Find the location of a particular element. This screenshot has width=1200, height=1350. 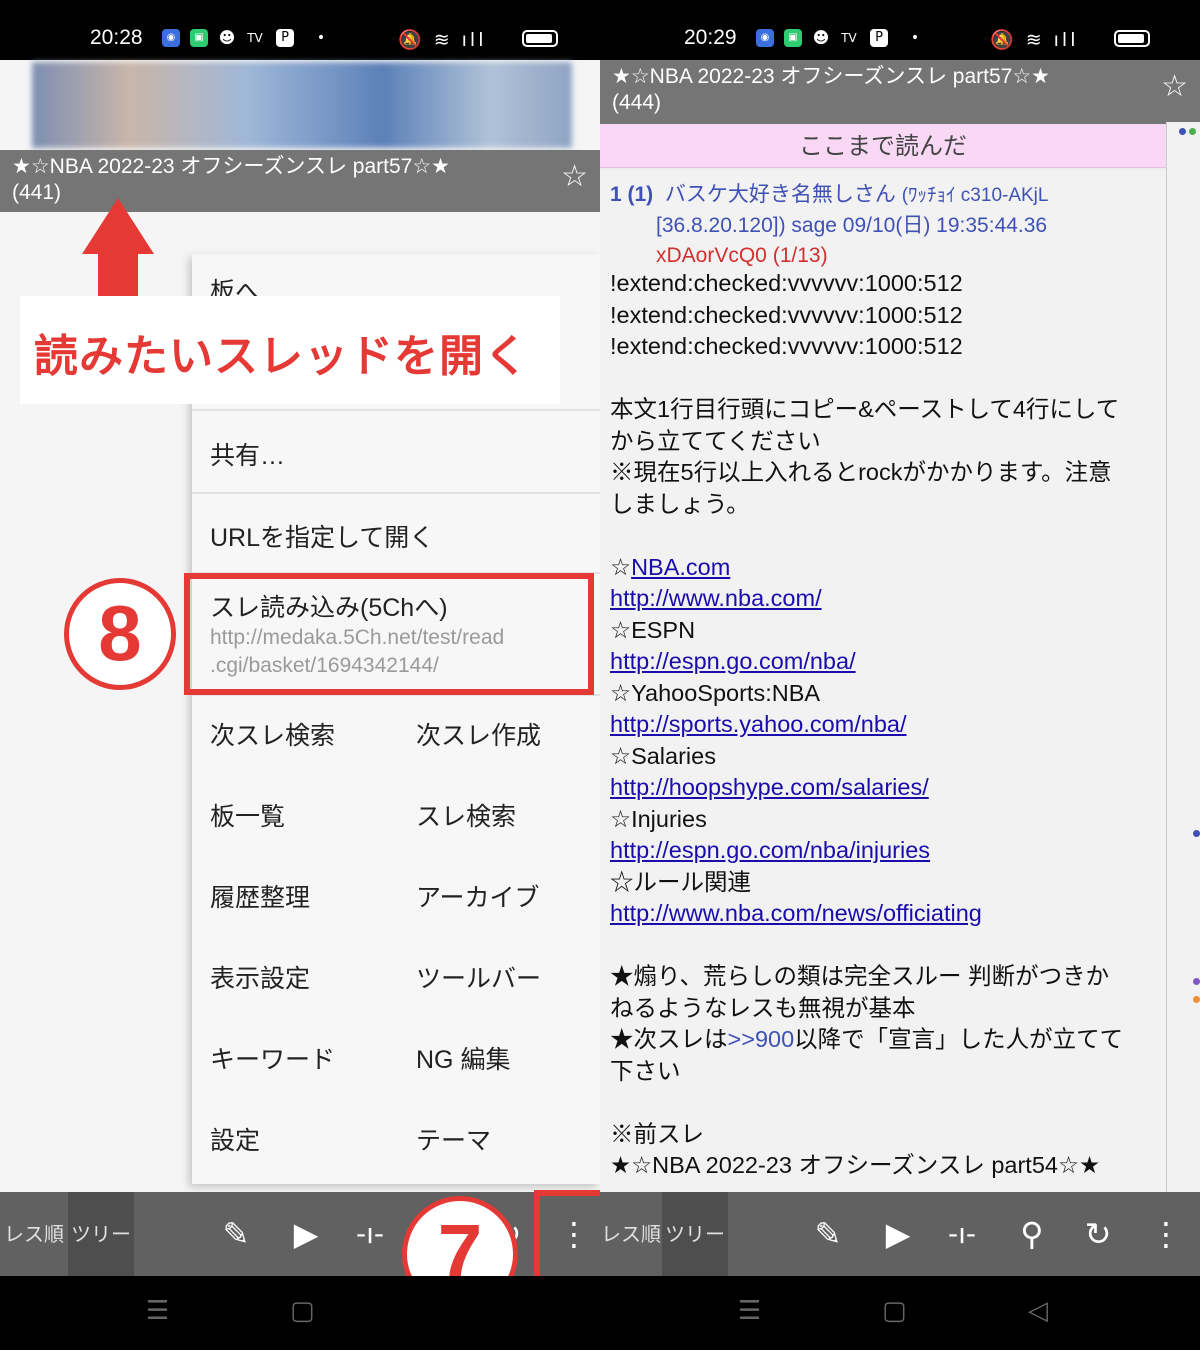

menu-open-url: URLを指定して開く is located at coordinates (322, 536).